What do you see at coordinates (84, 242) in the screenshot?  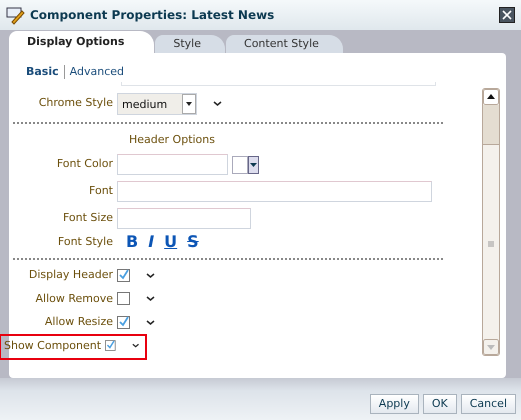 I see `field-label: Font Style` at bounding box center [84, 242].